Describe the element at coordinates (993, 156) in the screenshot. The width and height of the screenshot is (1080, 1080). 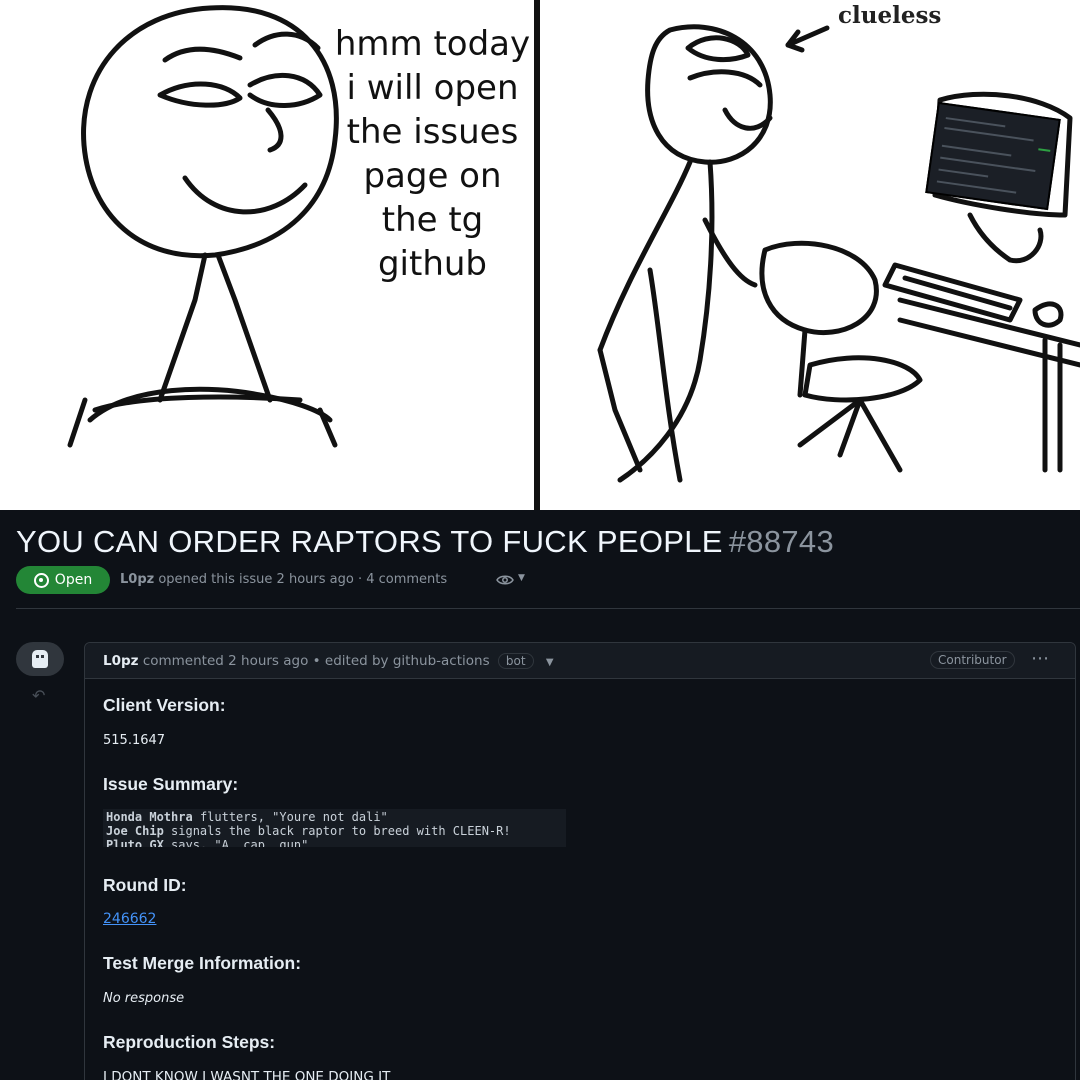
I see `monitor-screen-github` at that location.